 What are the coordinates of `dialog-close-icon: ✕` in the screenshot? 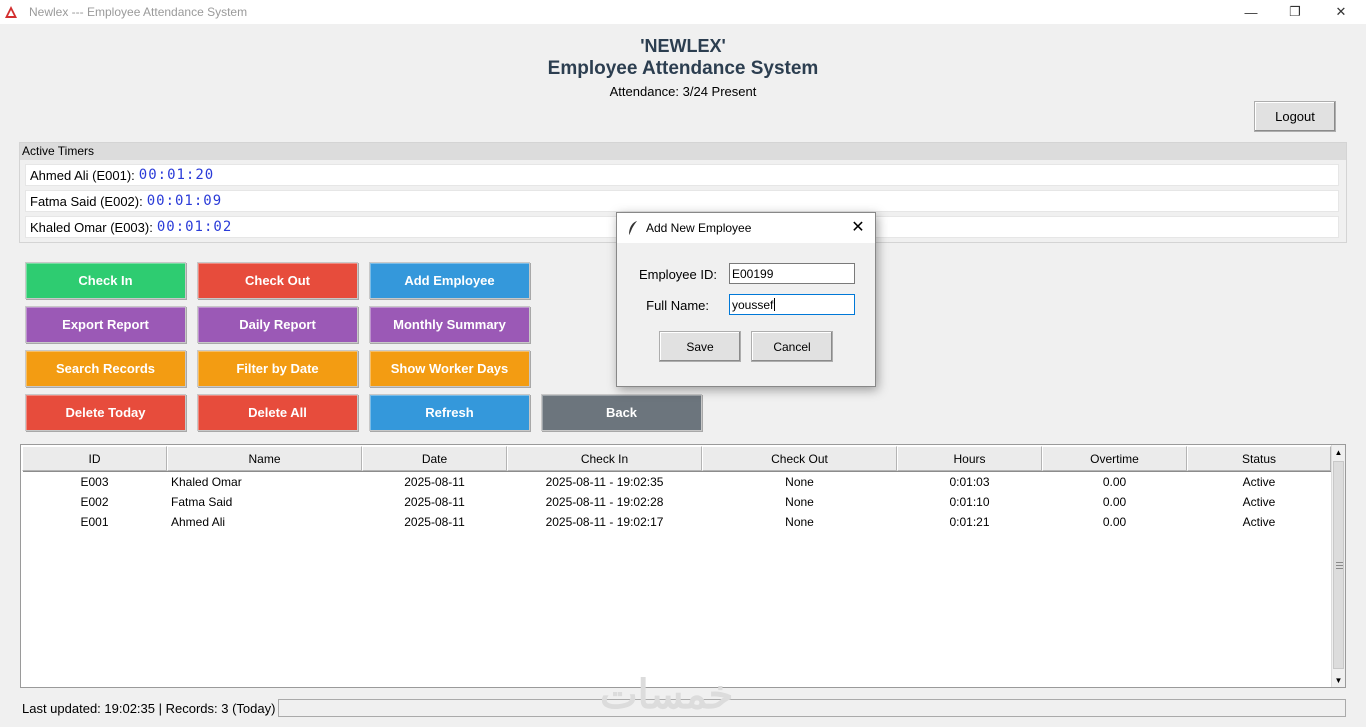 It's located at (858, 227).